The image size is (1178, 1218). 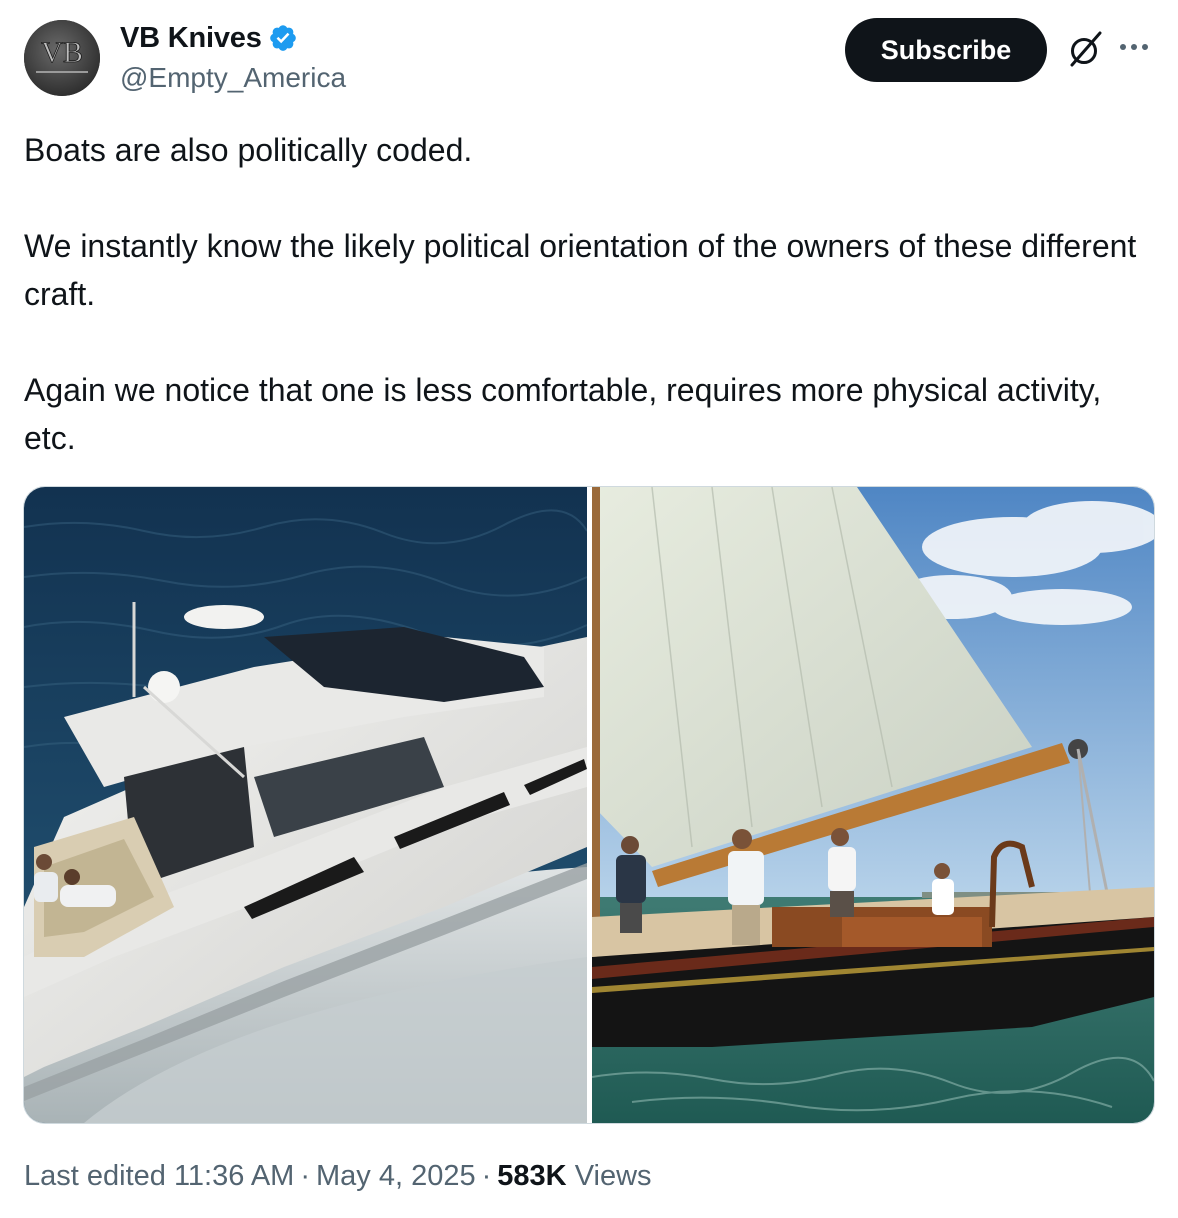 I want to click on author-info: VB Knives @Empty_America, so click(x=233, y=57).